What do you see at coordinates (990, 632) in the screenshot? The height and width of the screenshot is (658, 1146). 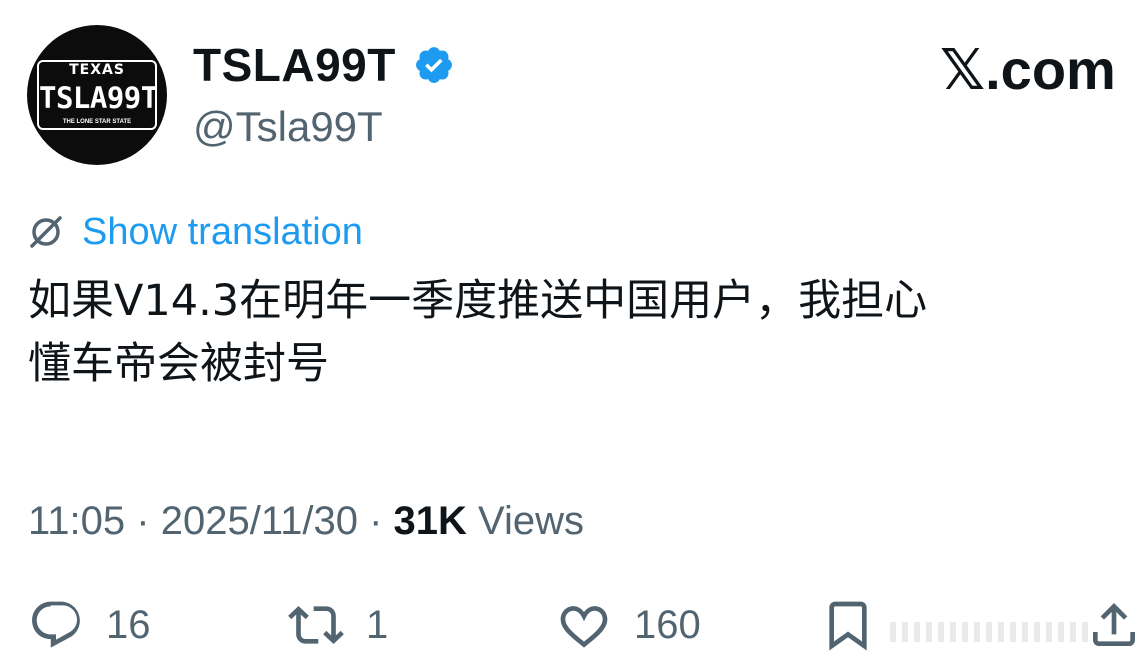 I see `watermark-overlay` at bounding box center [990, 632].